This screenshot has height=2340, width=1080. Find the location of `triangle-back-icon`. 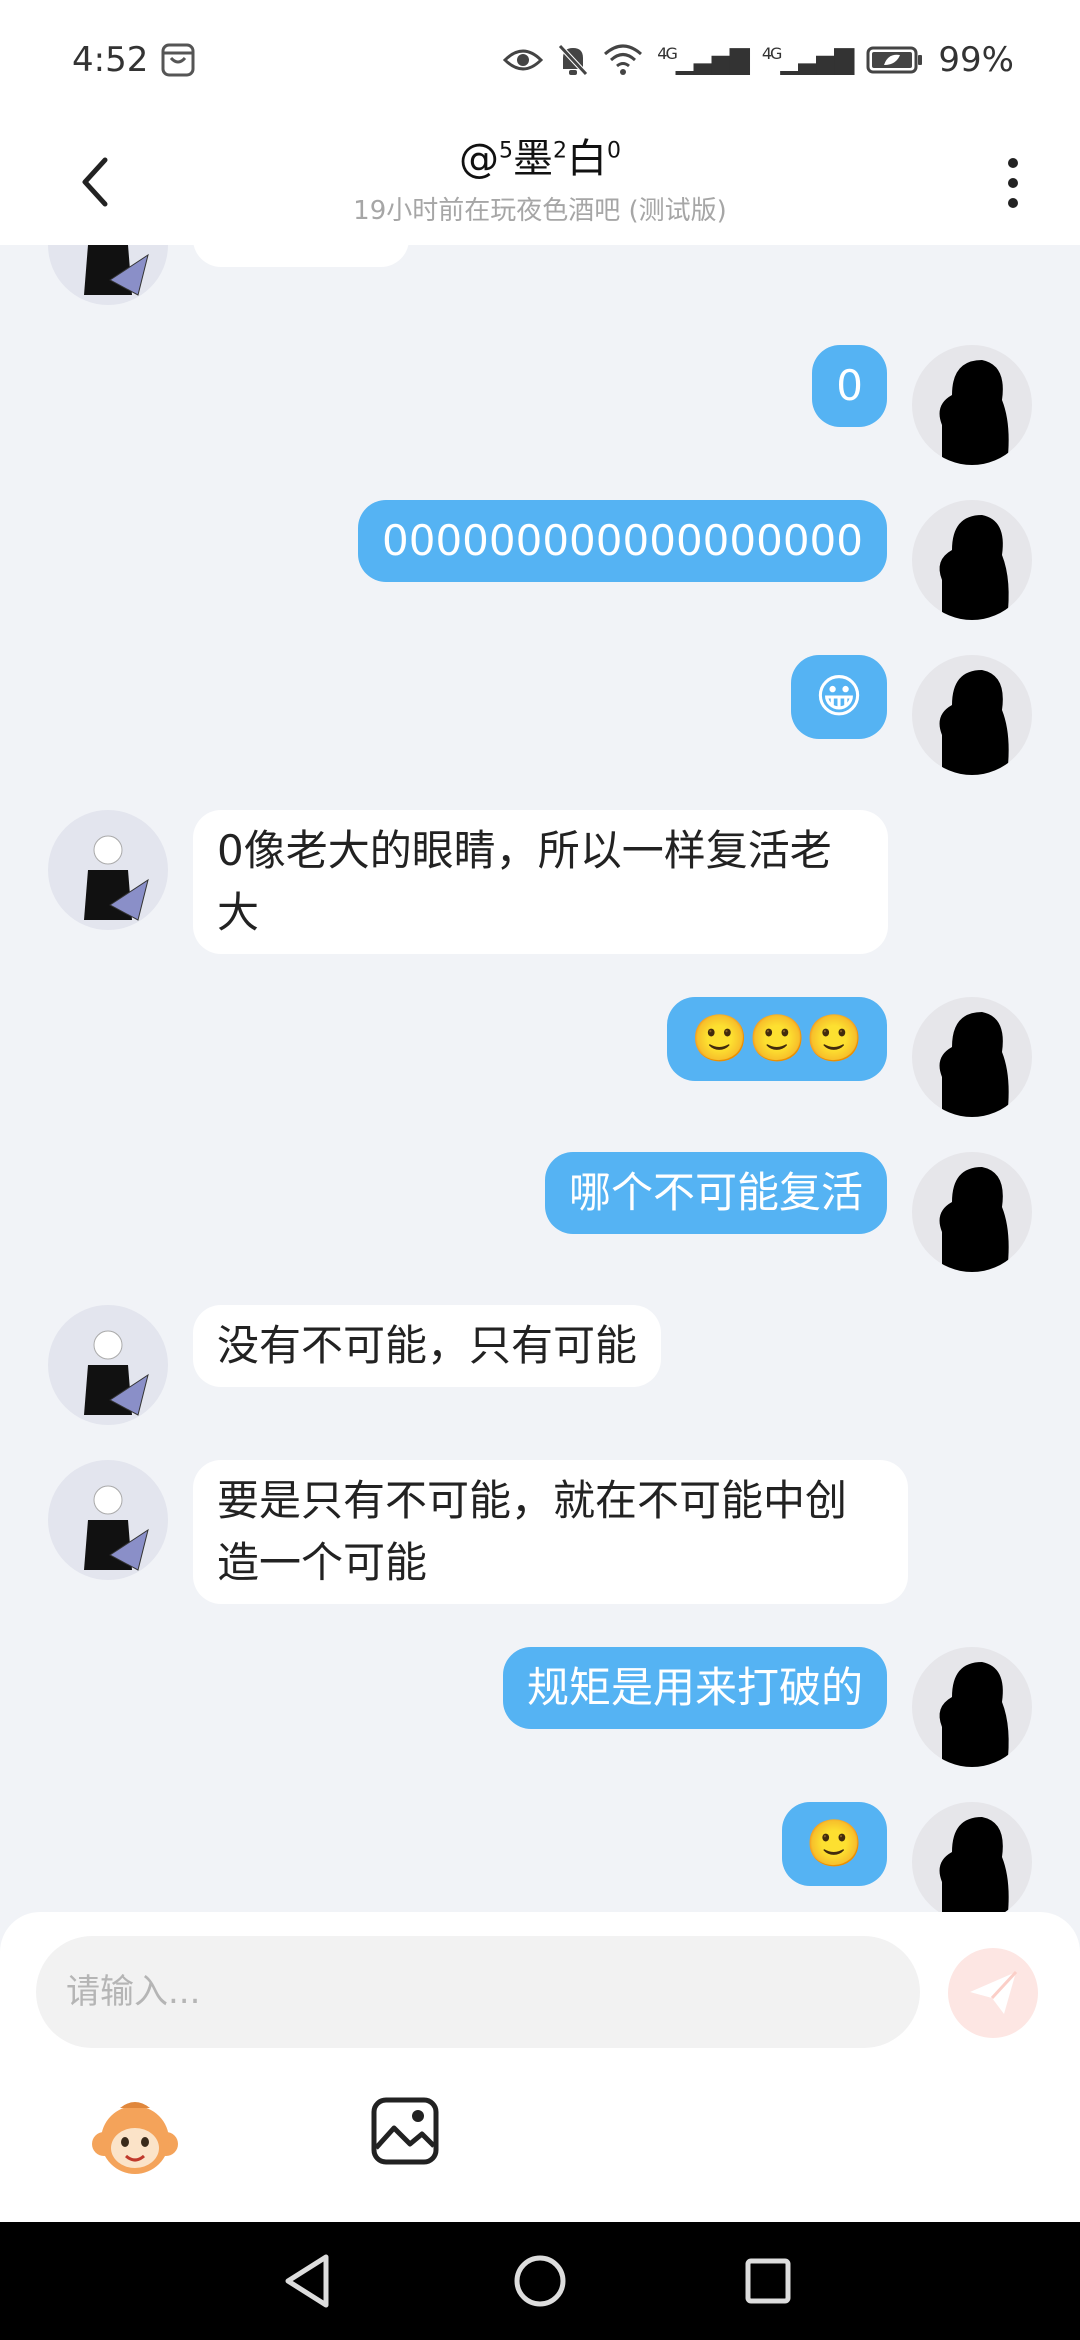

triangle-back-icon is located at coordinates (307, 2281).